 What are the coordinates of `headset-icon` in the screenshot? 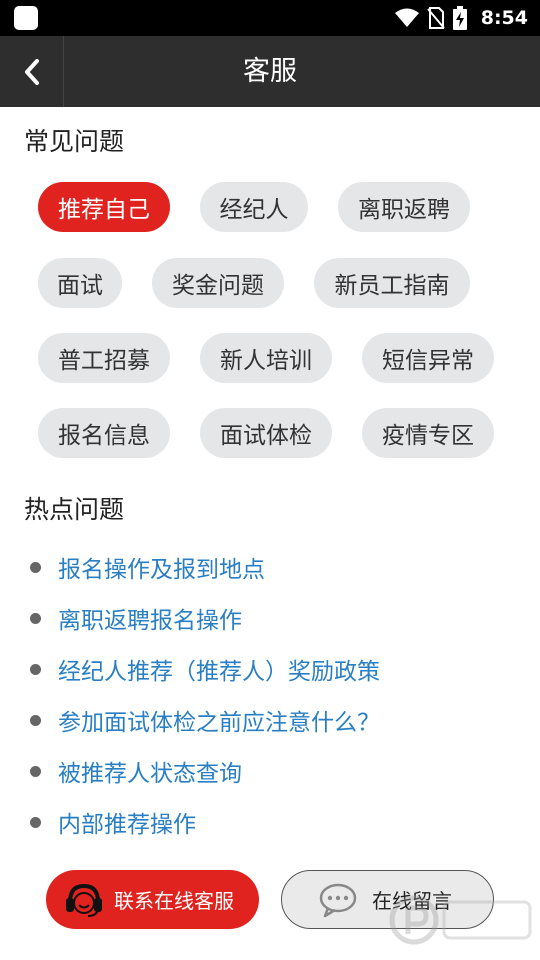 It's located at (84, 900).